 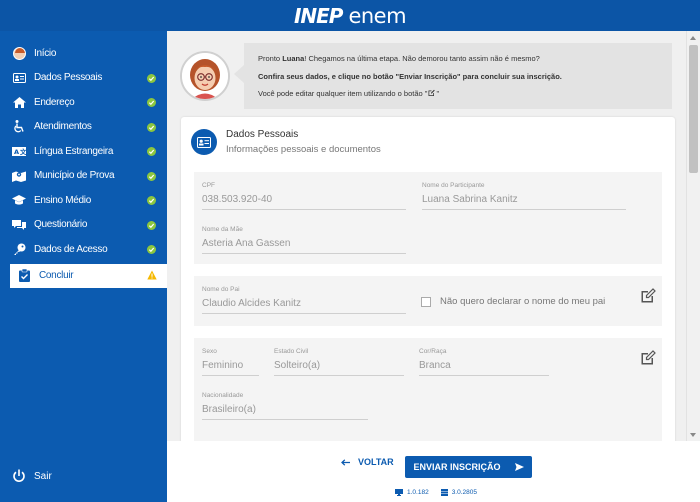 I want to click on footer-actions: VOLTAR ENVIAR INSCRIÇÃO 1.0.182 3.0.2805, so click(x=433, y=471).